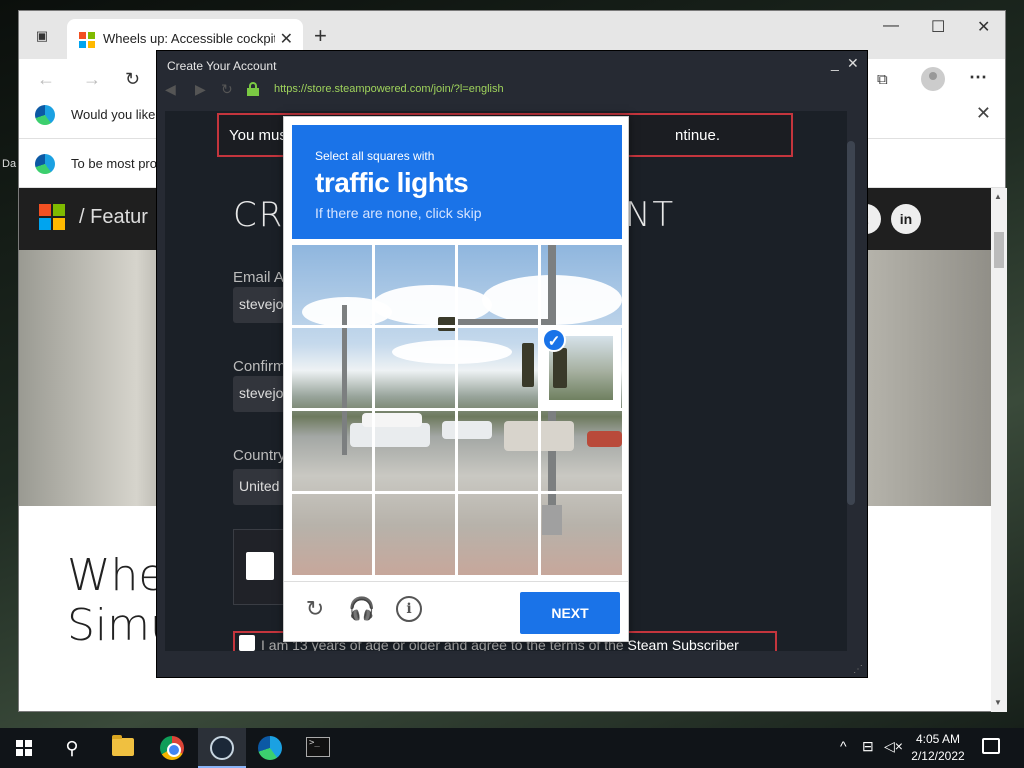 This screenshot has height=768, width=1024. Describe the element at coordinates (375, 156) in the screenshot. I see `instruction-text: Select all squares with` at that location.